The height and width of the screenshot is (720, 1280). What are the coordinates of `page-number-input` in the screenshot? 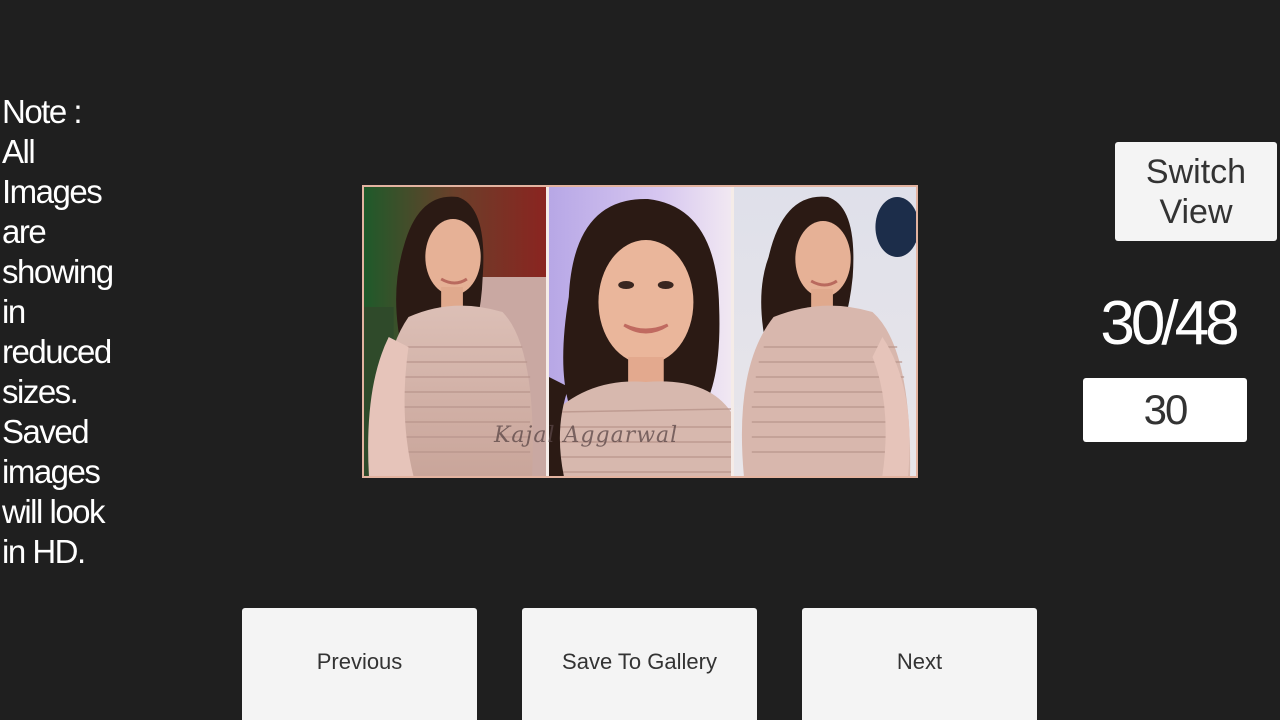 It's located at (1165, 410).